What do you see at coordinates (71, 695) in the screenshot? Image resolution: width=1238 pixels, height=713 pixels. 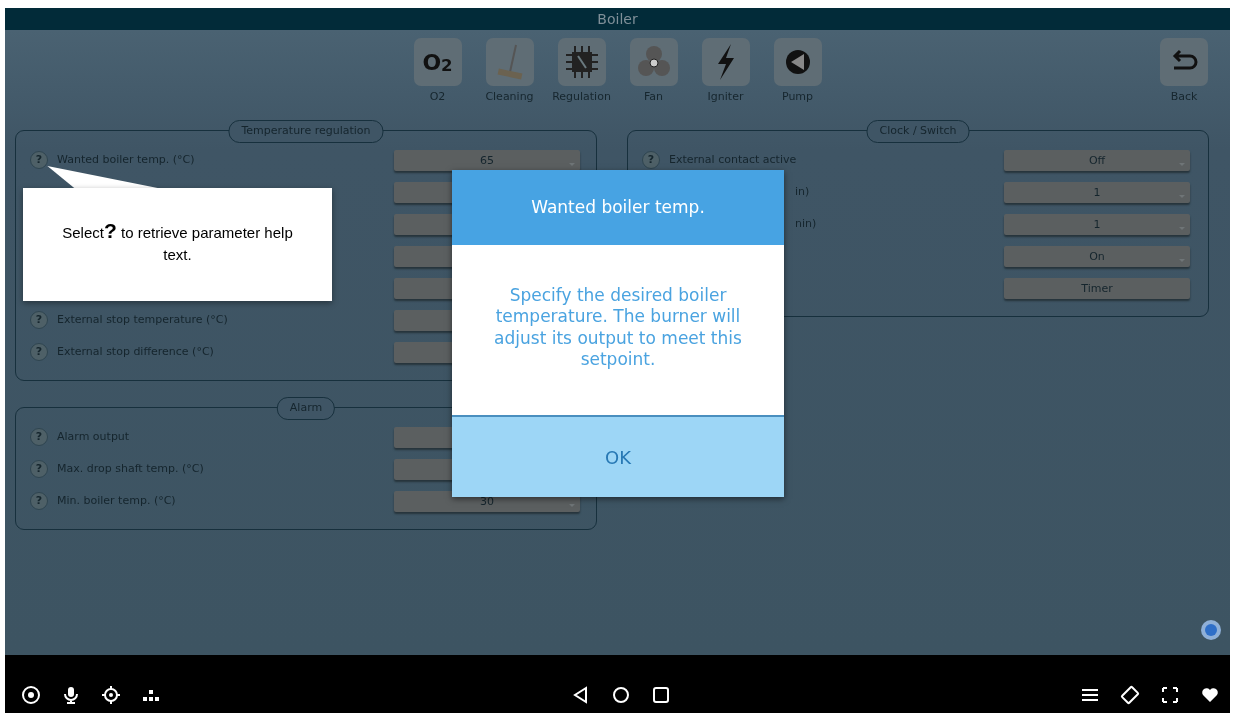 I see `microphone-icon` at bounding box center [71, 695].